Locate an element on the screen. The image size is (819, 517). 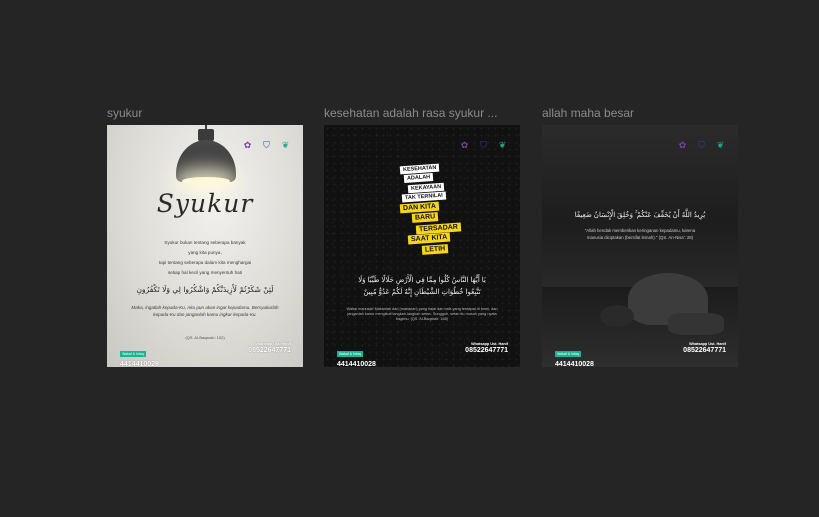
body-line: Syukur bukan tentang seberapa banyak is located at coordinates (205, 242).